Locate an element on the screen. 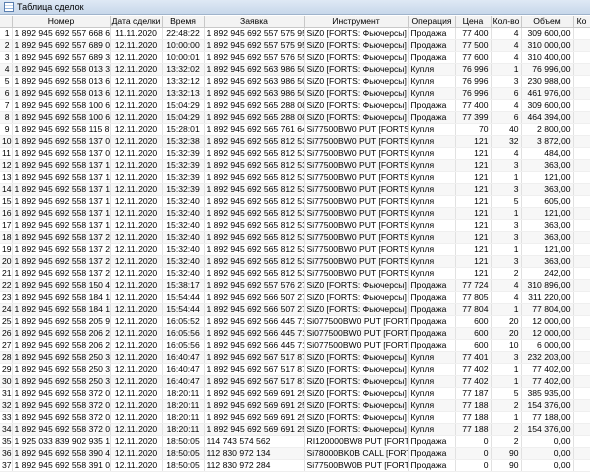 The image size is (590, 472). cell-number: 1 892 945 692 558 390 405 is located at coordinates (61, 453).